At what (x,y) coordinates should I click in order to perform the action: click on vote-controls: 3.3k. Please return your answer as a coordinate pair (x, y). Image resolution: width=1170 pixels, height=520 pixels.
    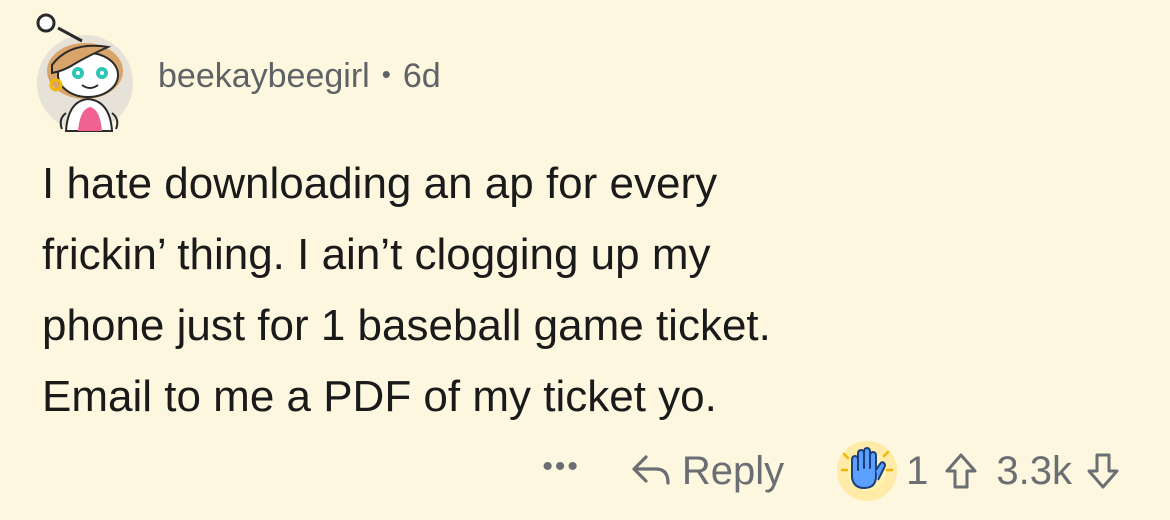
    Looking at the image, I should click on (1032, 471).